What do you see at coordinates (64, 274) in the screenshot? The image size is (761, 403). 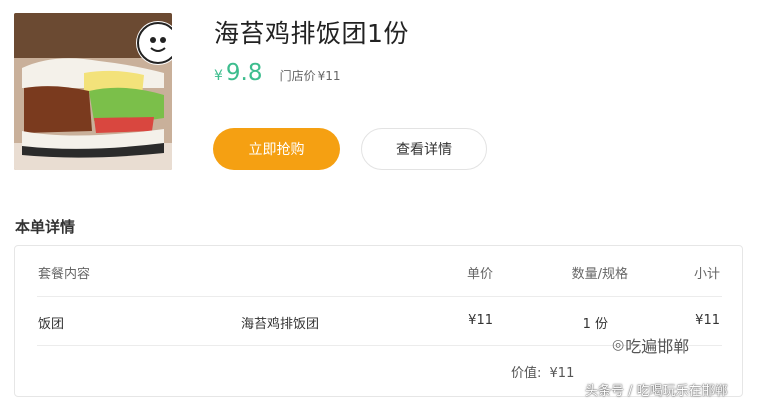 I see `header-content: 套餐内容` at bounding box center [64, 274].